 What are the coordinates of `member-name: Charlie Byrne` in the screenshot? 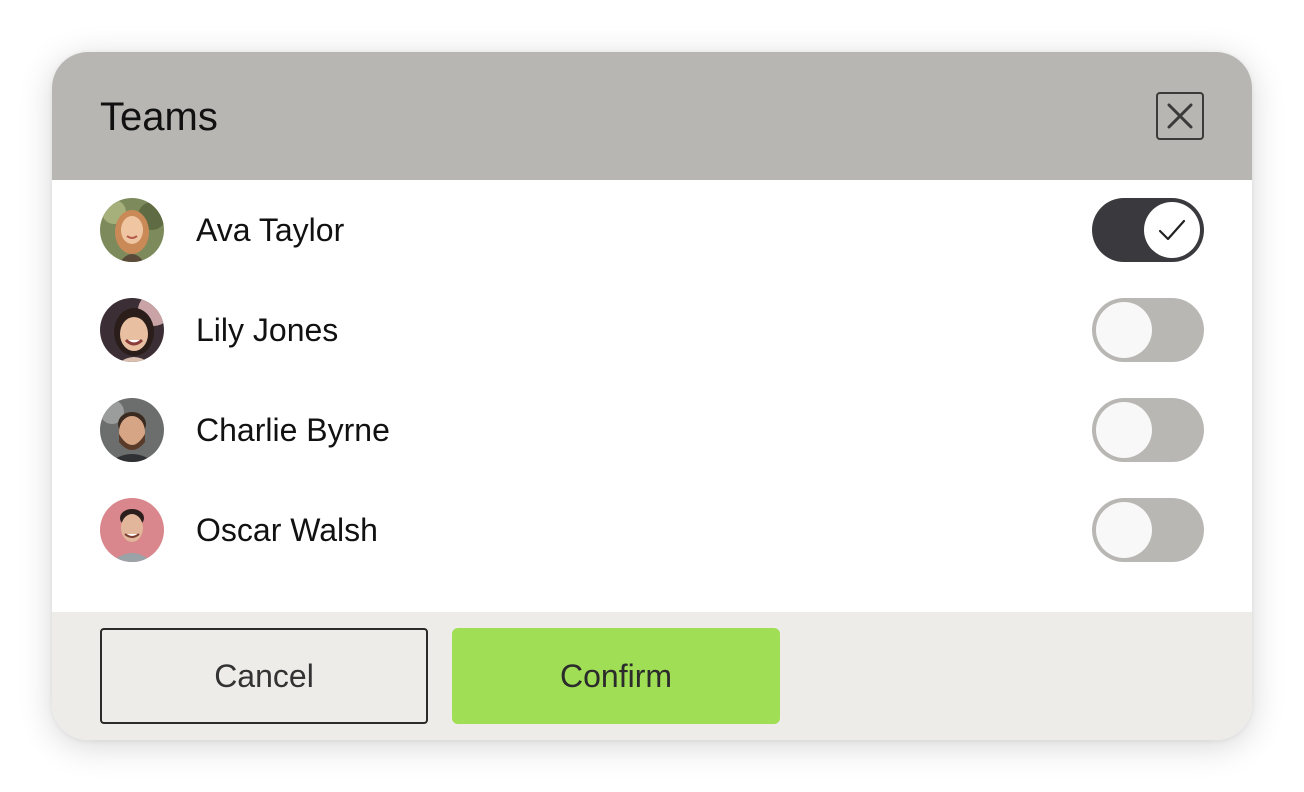 It's located at (293, 430).